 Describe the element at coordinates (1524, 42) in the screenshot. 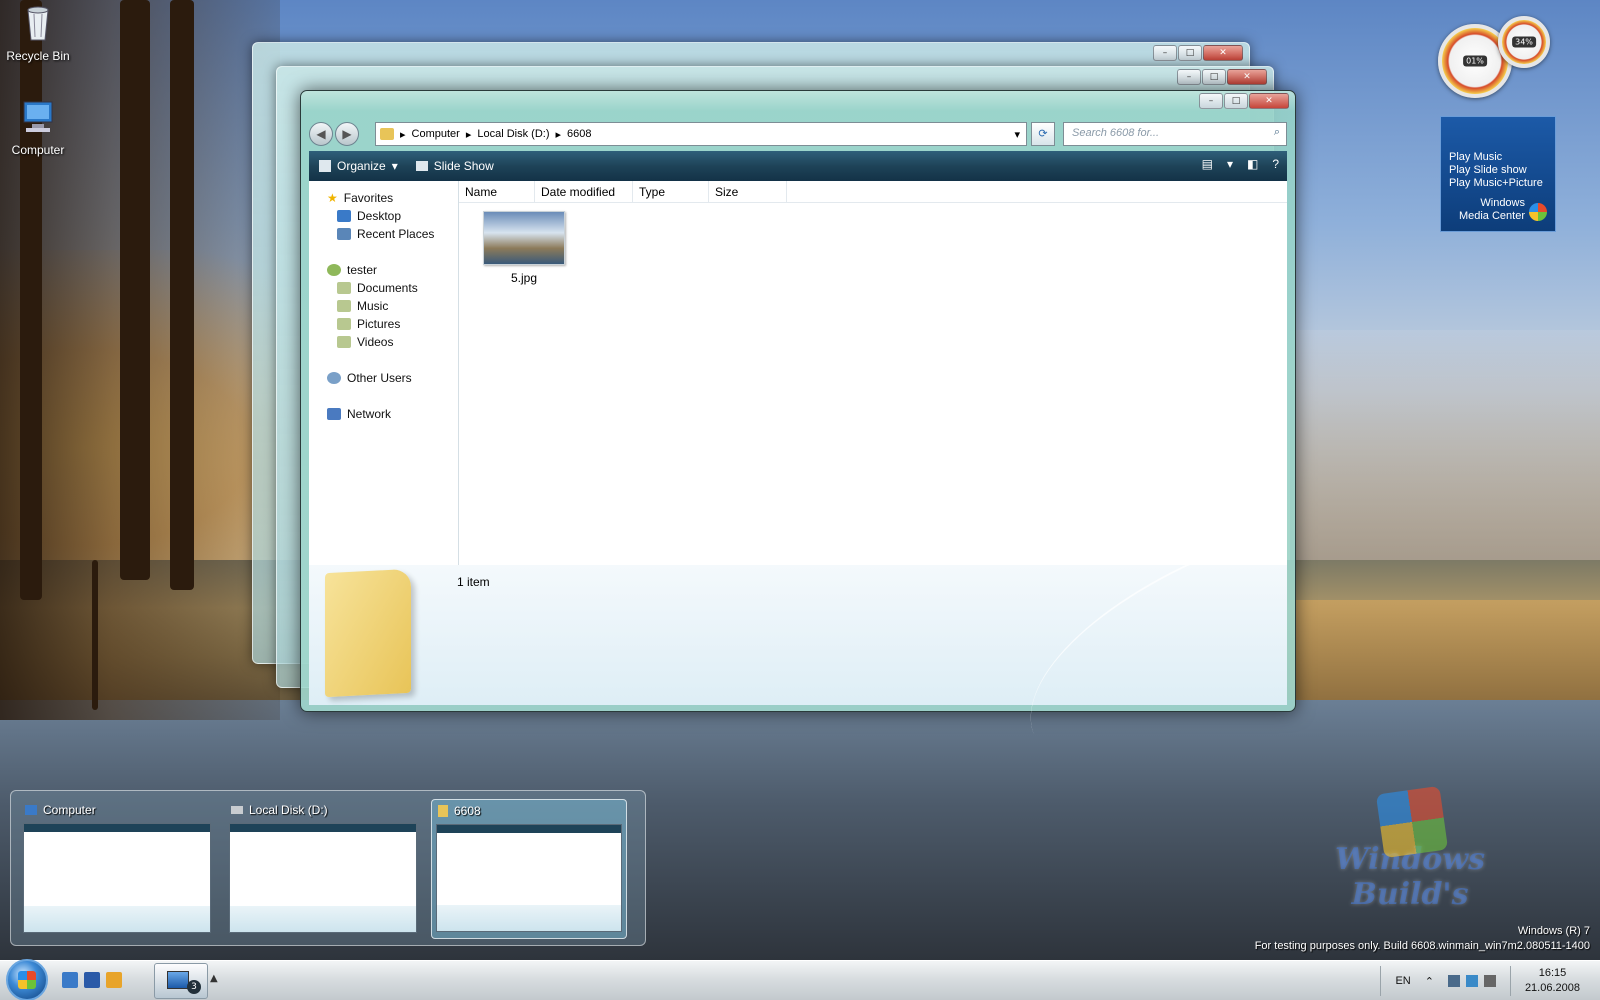

I see `memory-gauge: 34%` at that location.